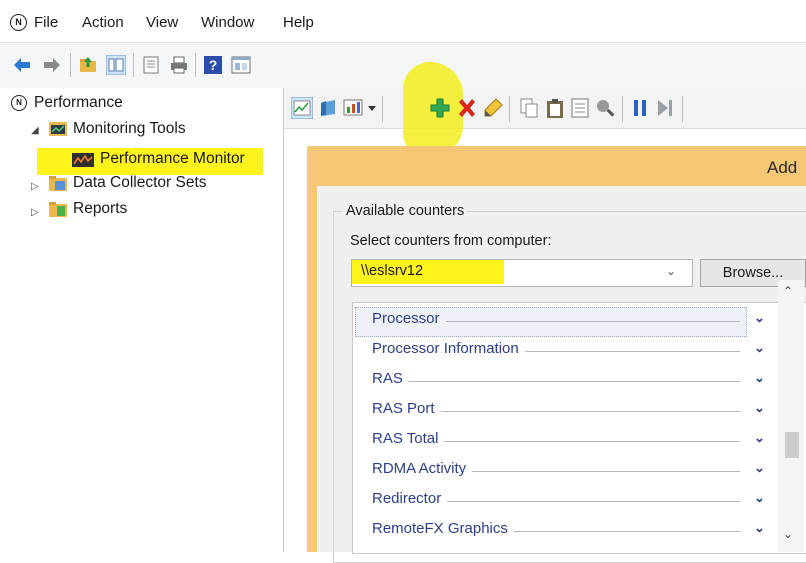  Describe the element at coordinates (298, 22) in the screenshot. I see `menu-help: Help` at that location.